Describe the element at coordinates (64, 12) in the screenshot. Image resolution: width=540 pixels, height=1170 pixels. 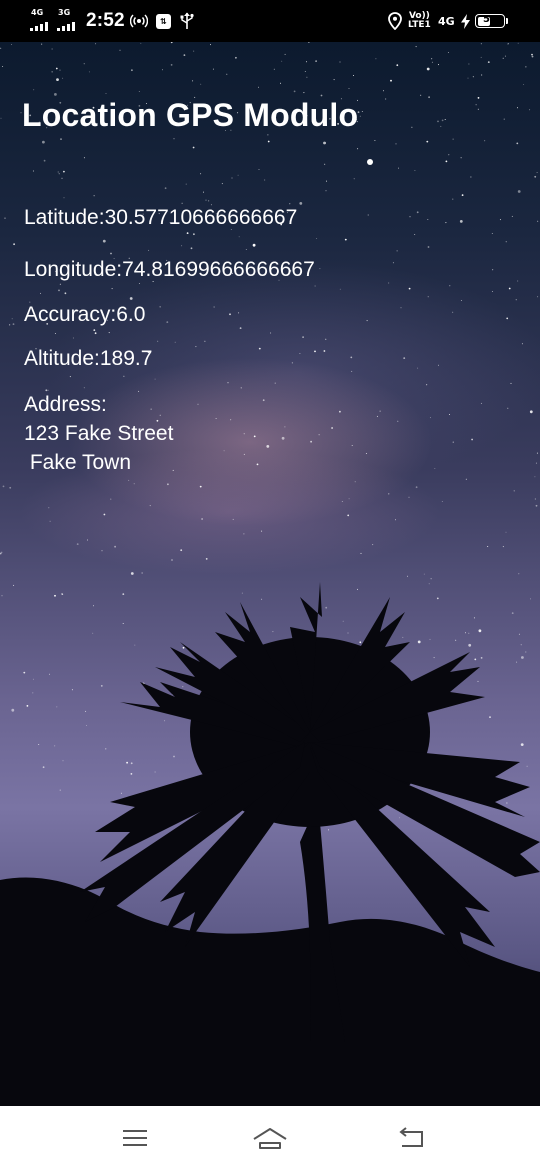
I see `sim2-network-label: 3G` at that location.